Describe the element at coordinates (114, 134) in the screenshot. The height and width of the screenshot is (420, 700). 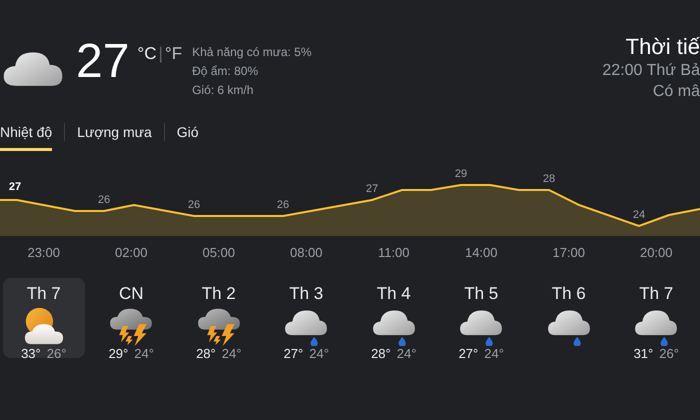
I see `tab: Lượng mưa` at that location.